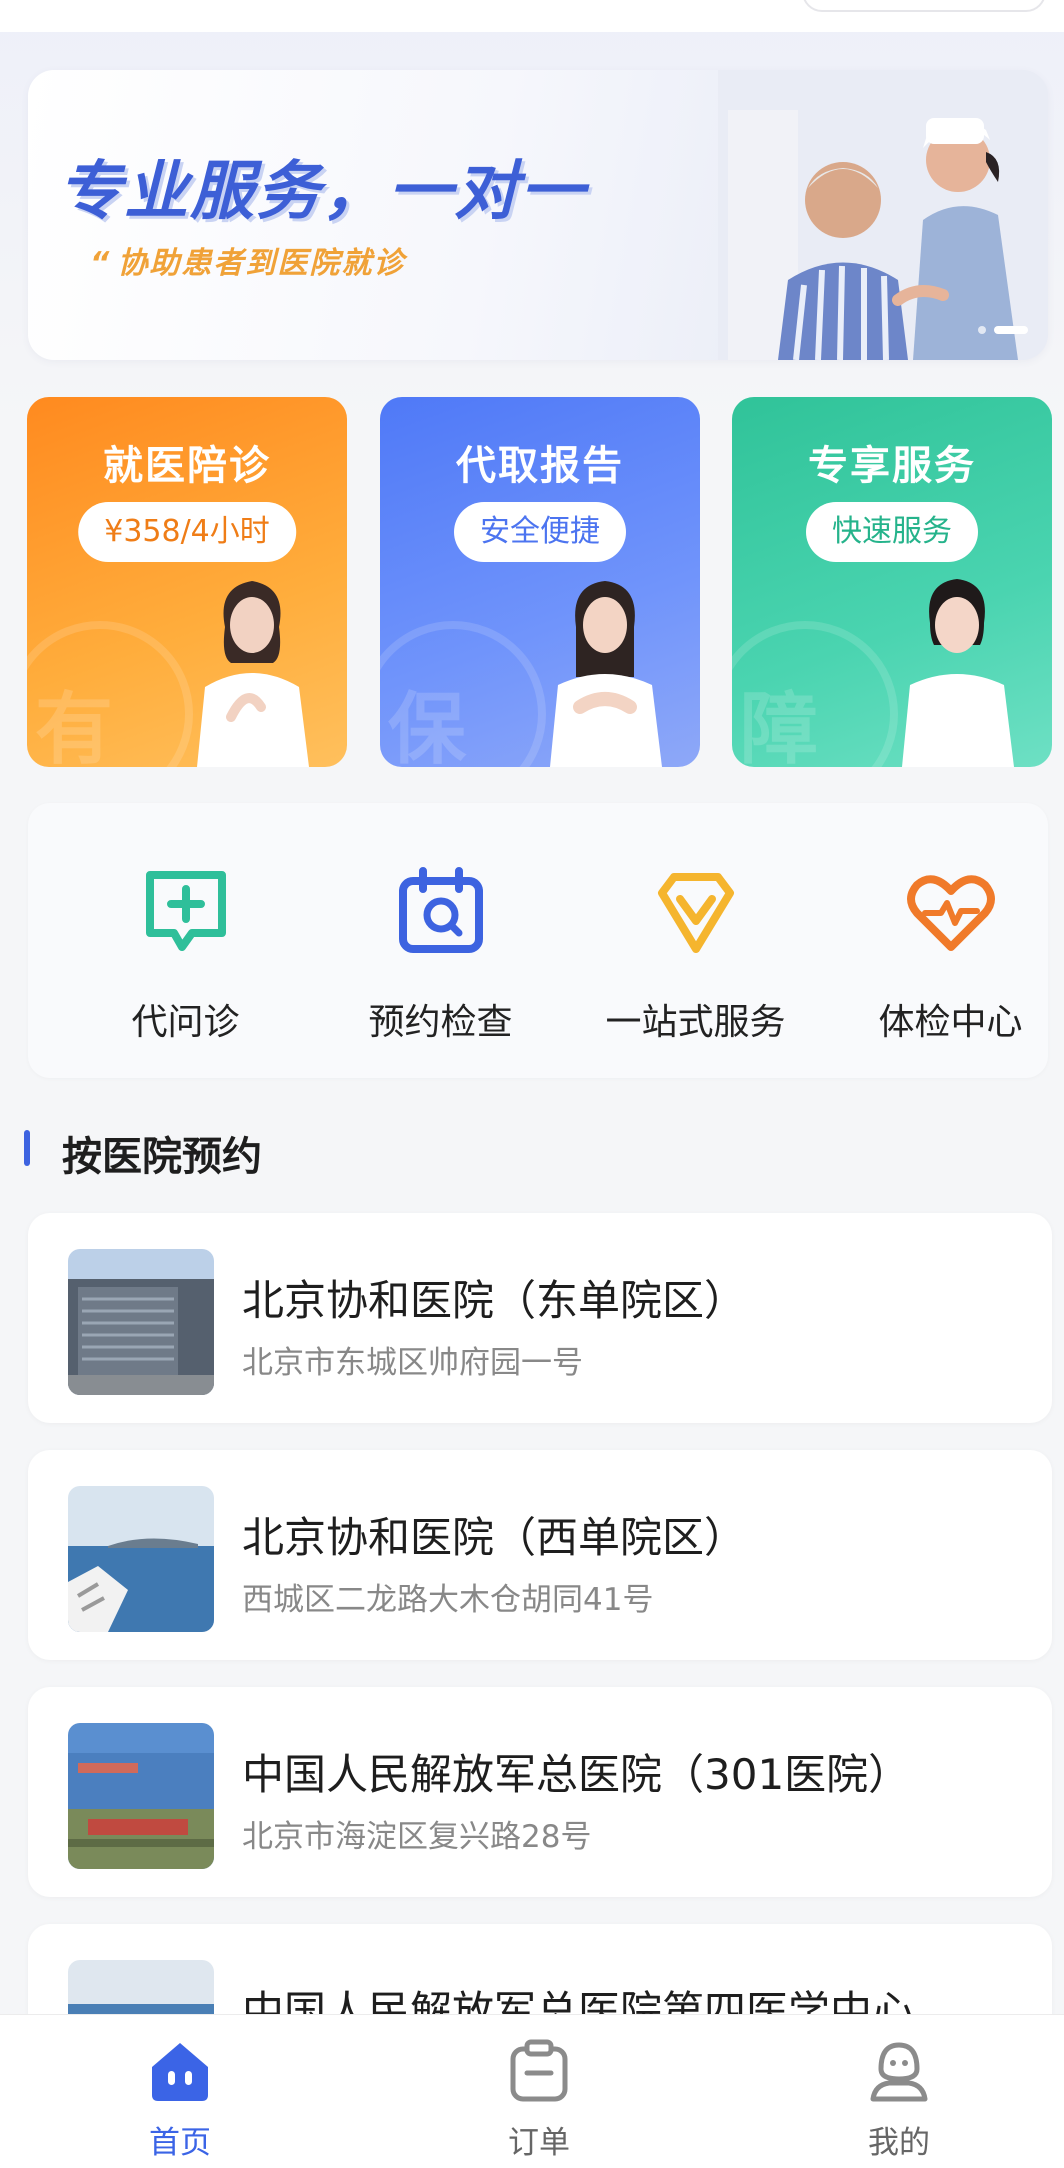  I want to click on hospital-name: 北京协和医院（东单院区）, so click(494, 1300).